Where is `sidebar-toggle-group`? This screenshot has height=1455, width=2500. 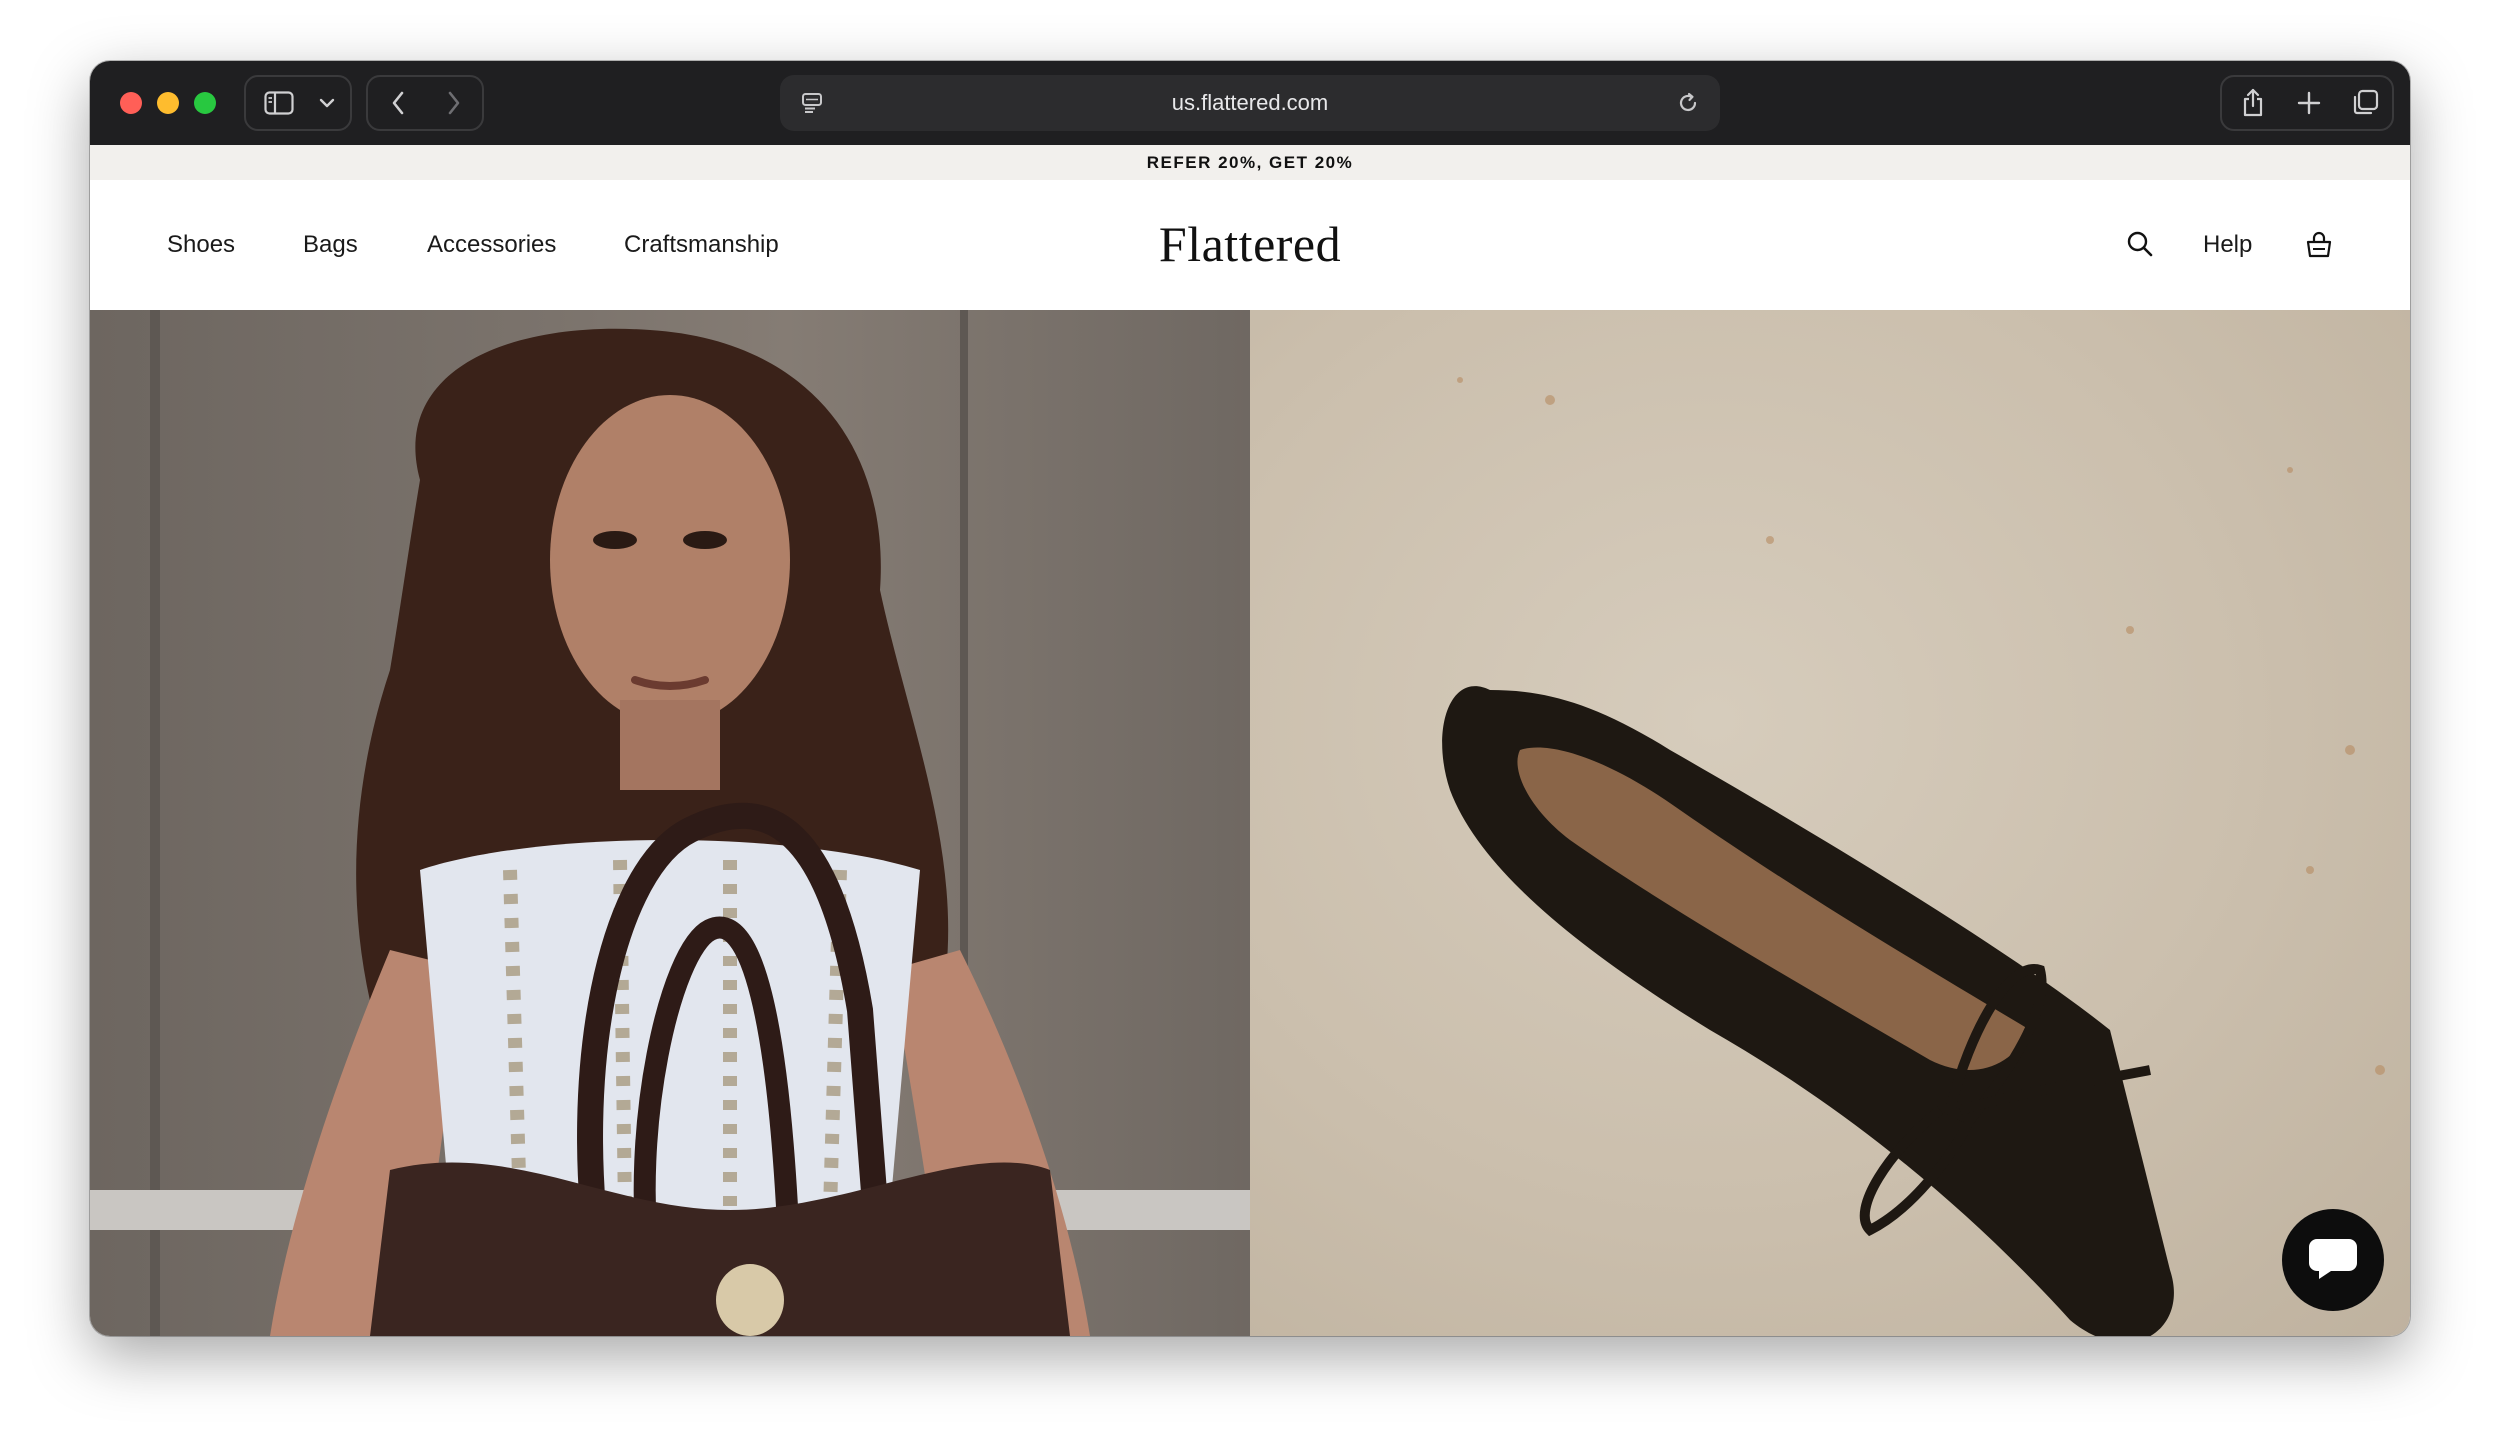
sidebar-toggle-group is located at coordinates (298, 103).